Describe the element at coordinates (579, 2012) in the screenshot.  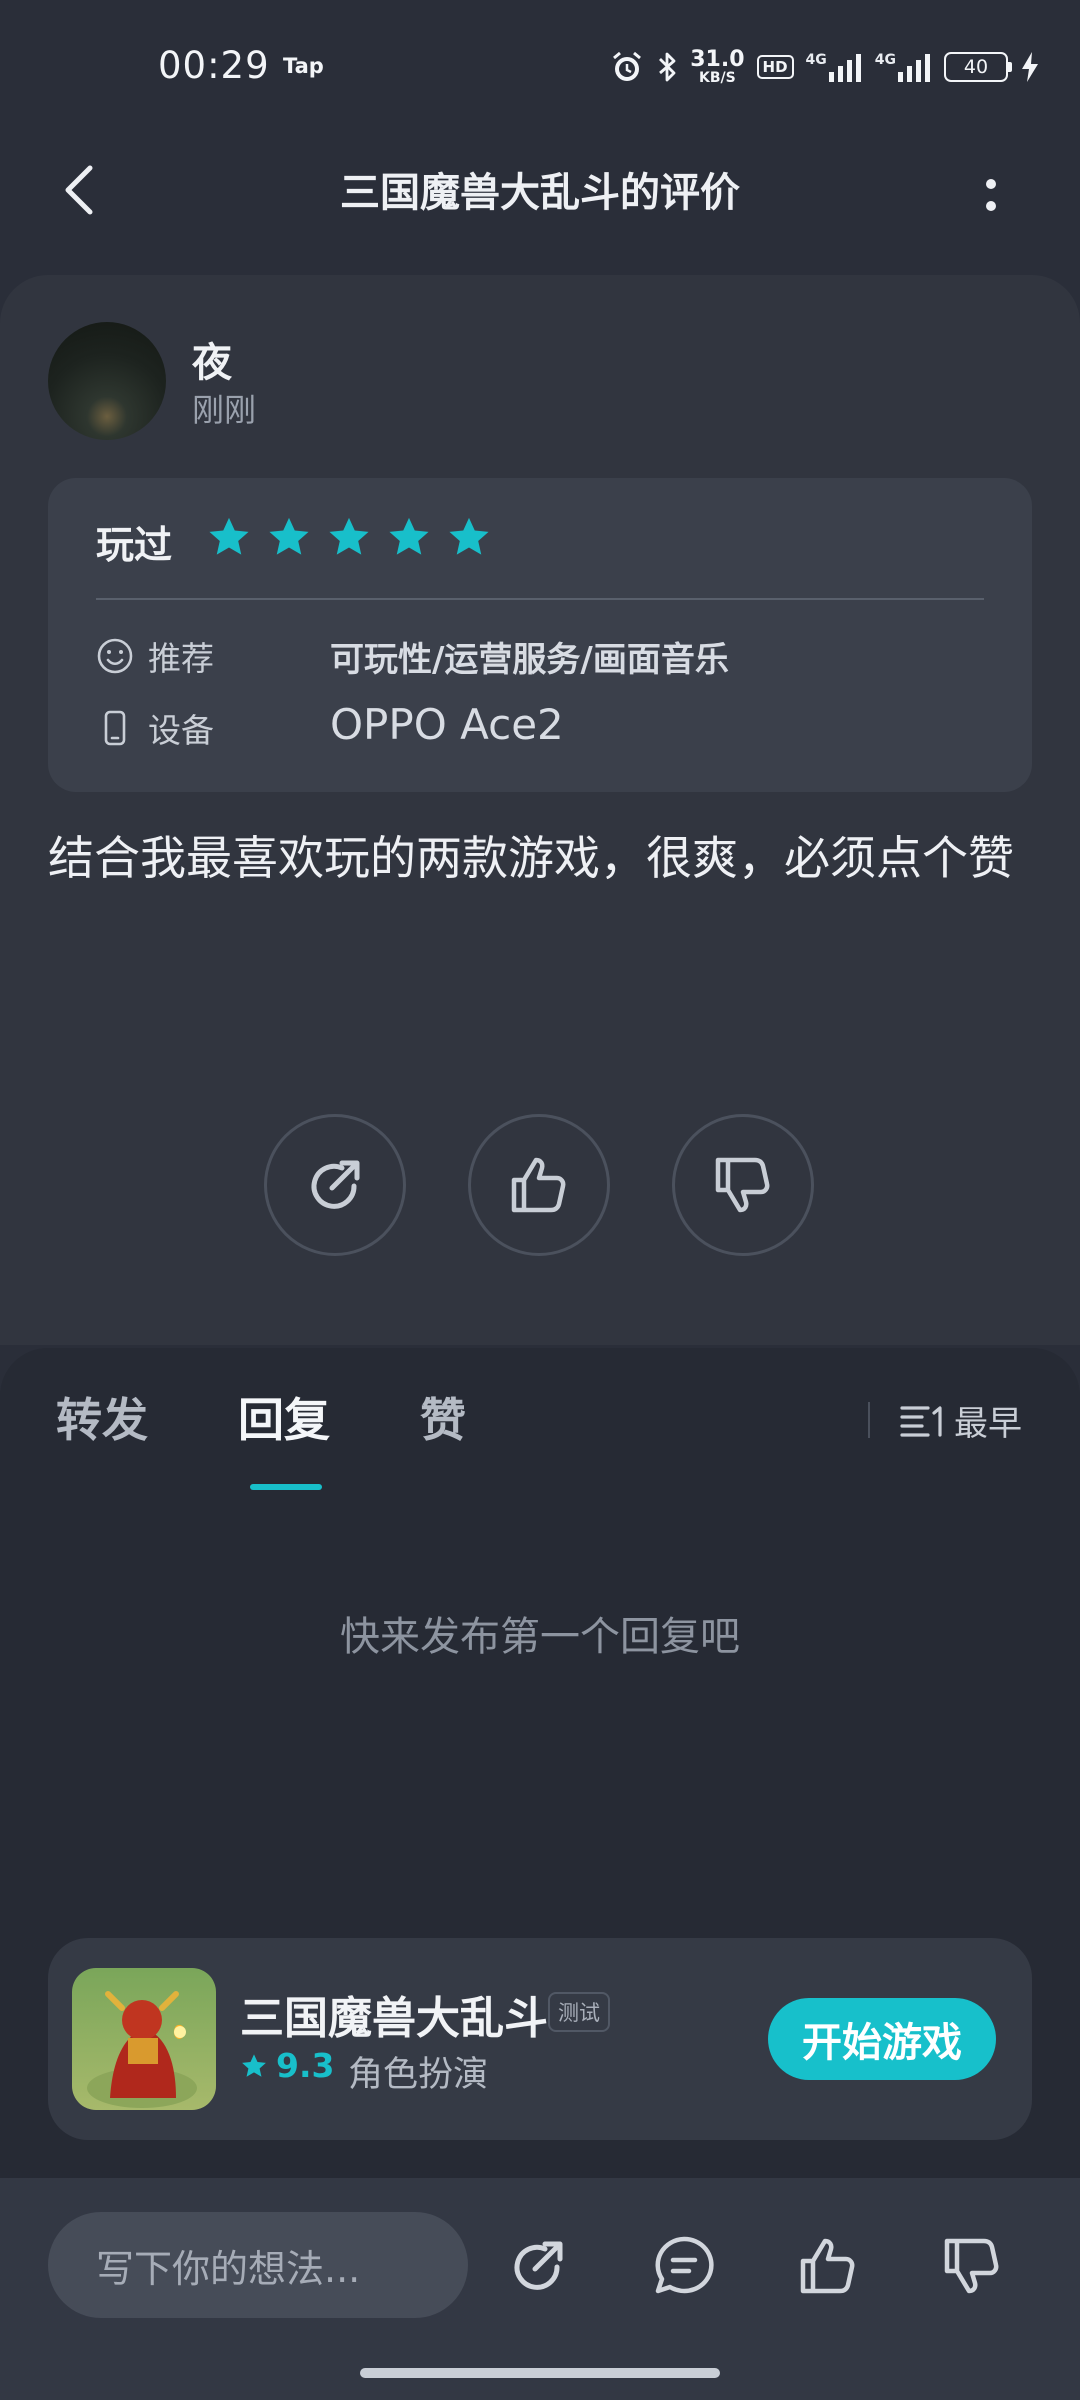
I see `game-test-badge: 测试` at that location.